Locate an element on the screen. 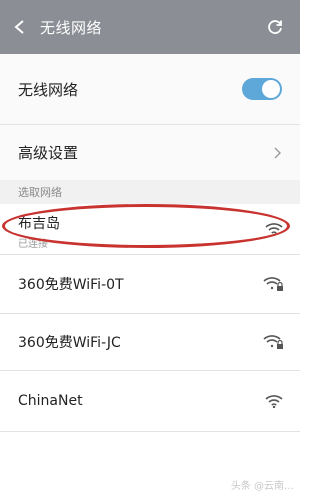 Image resolution: width=320 pixels, height=500 pixels. toggle-knob is located at coordinates (271, 89).